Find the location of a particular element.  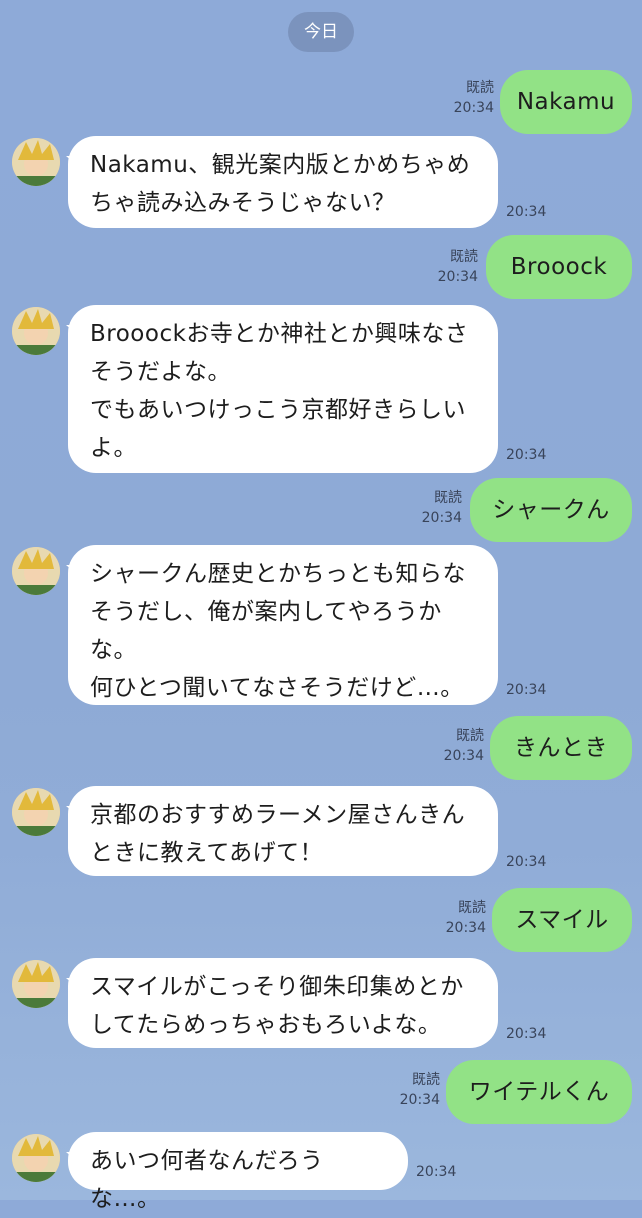

outgoing-message-bubble: Brooock is located at coordinates (559, 267).